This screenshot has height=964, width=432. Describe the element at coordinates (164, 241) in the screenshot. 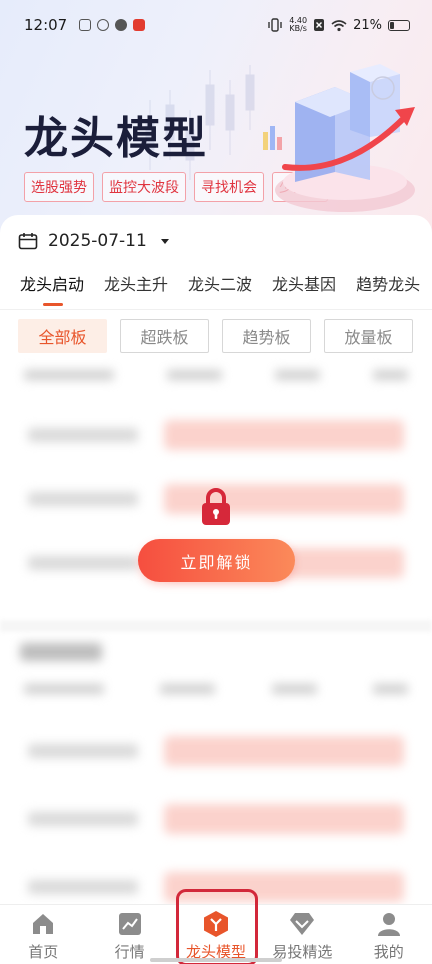

I see `dropdown-caret-icon` at that location.